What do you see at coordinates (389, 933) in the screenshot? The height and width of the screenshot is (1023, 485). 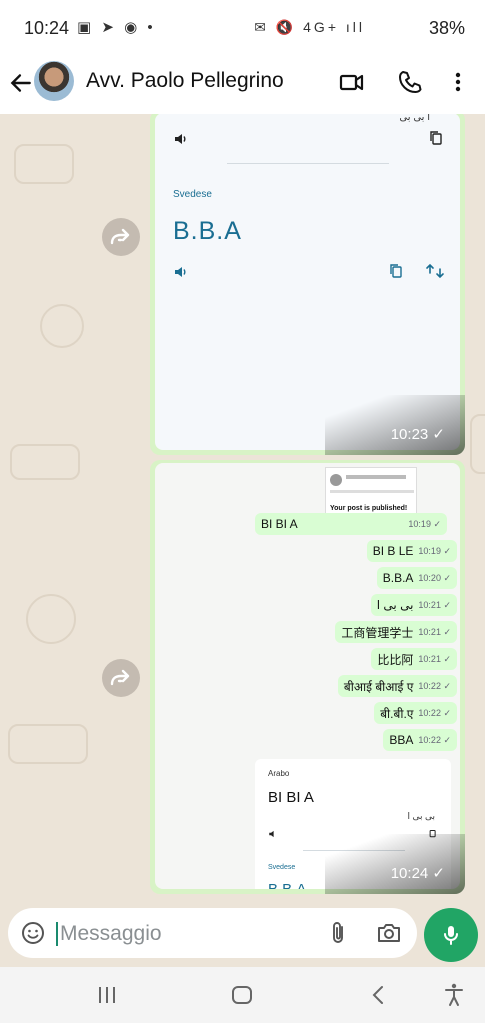 I see `camera-icon` at bounding box center [389, 933].